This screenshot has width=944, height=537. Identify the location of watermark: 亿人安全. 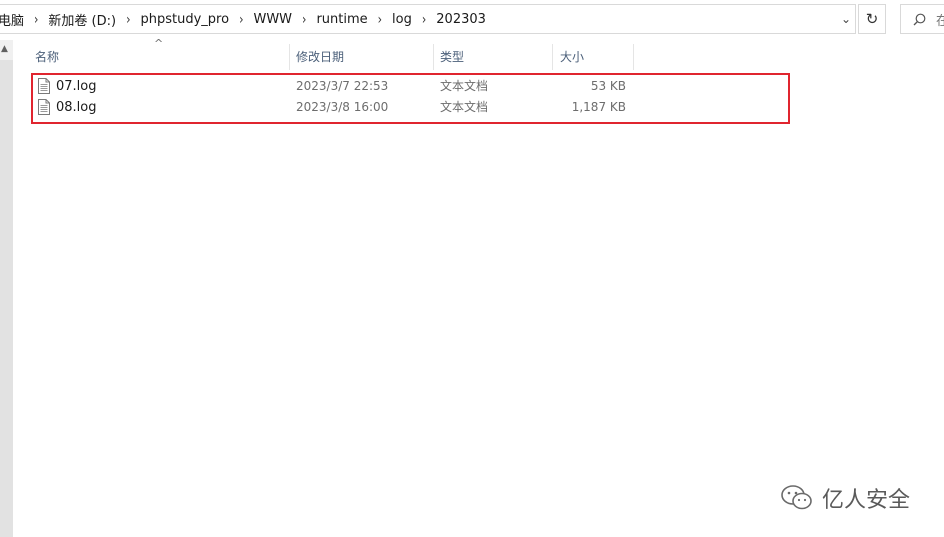
(845, 498).